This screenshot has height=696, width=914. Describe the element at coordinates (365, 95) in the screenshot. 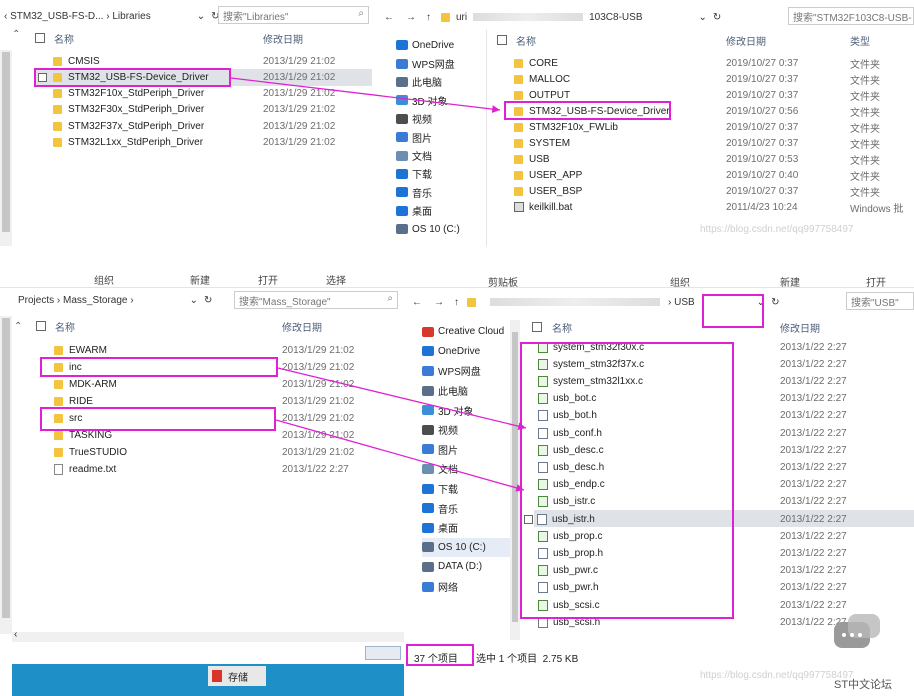

I see `arrow-driver` at that location.